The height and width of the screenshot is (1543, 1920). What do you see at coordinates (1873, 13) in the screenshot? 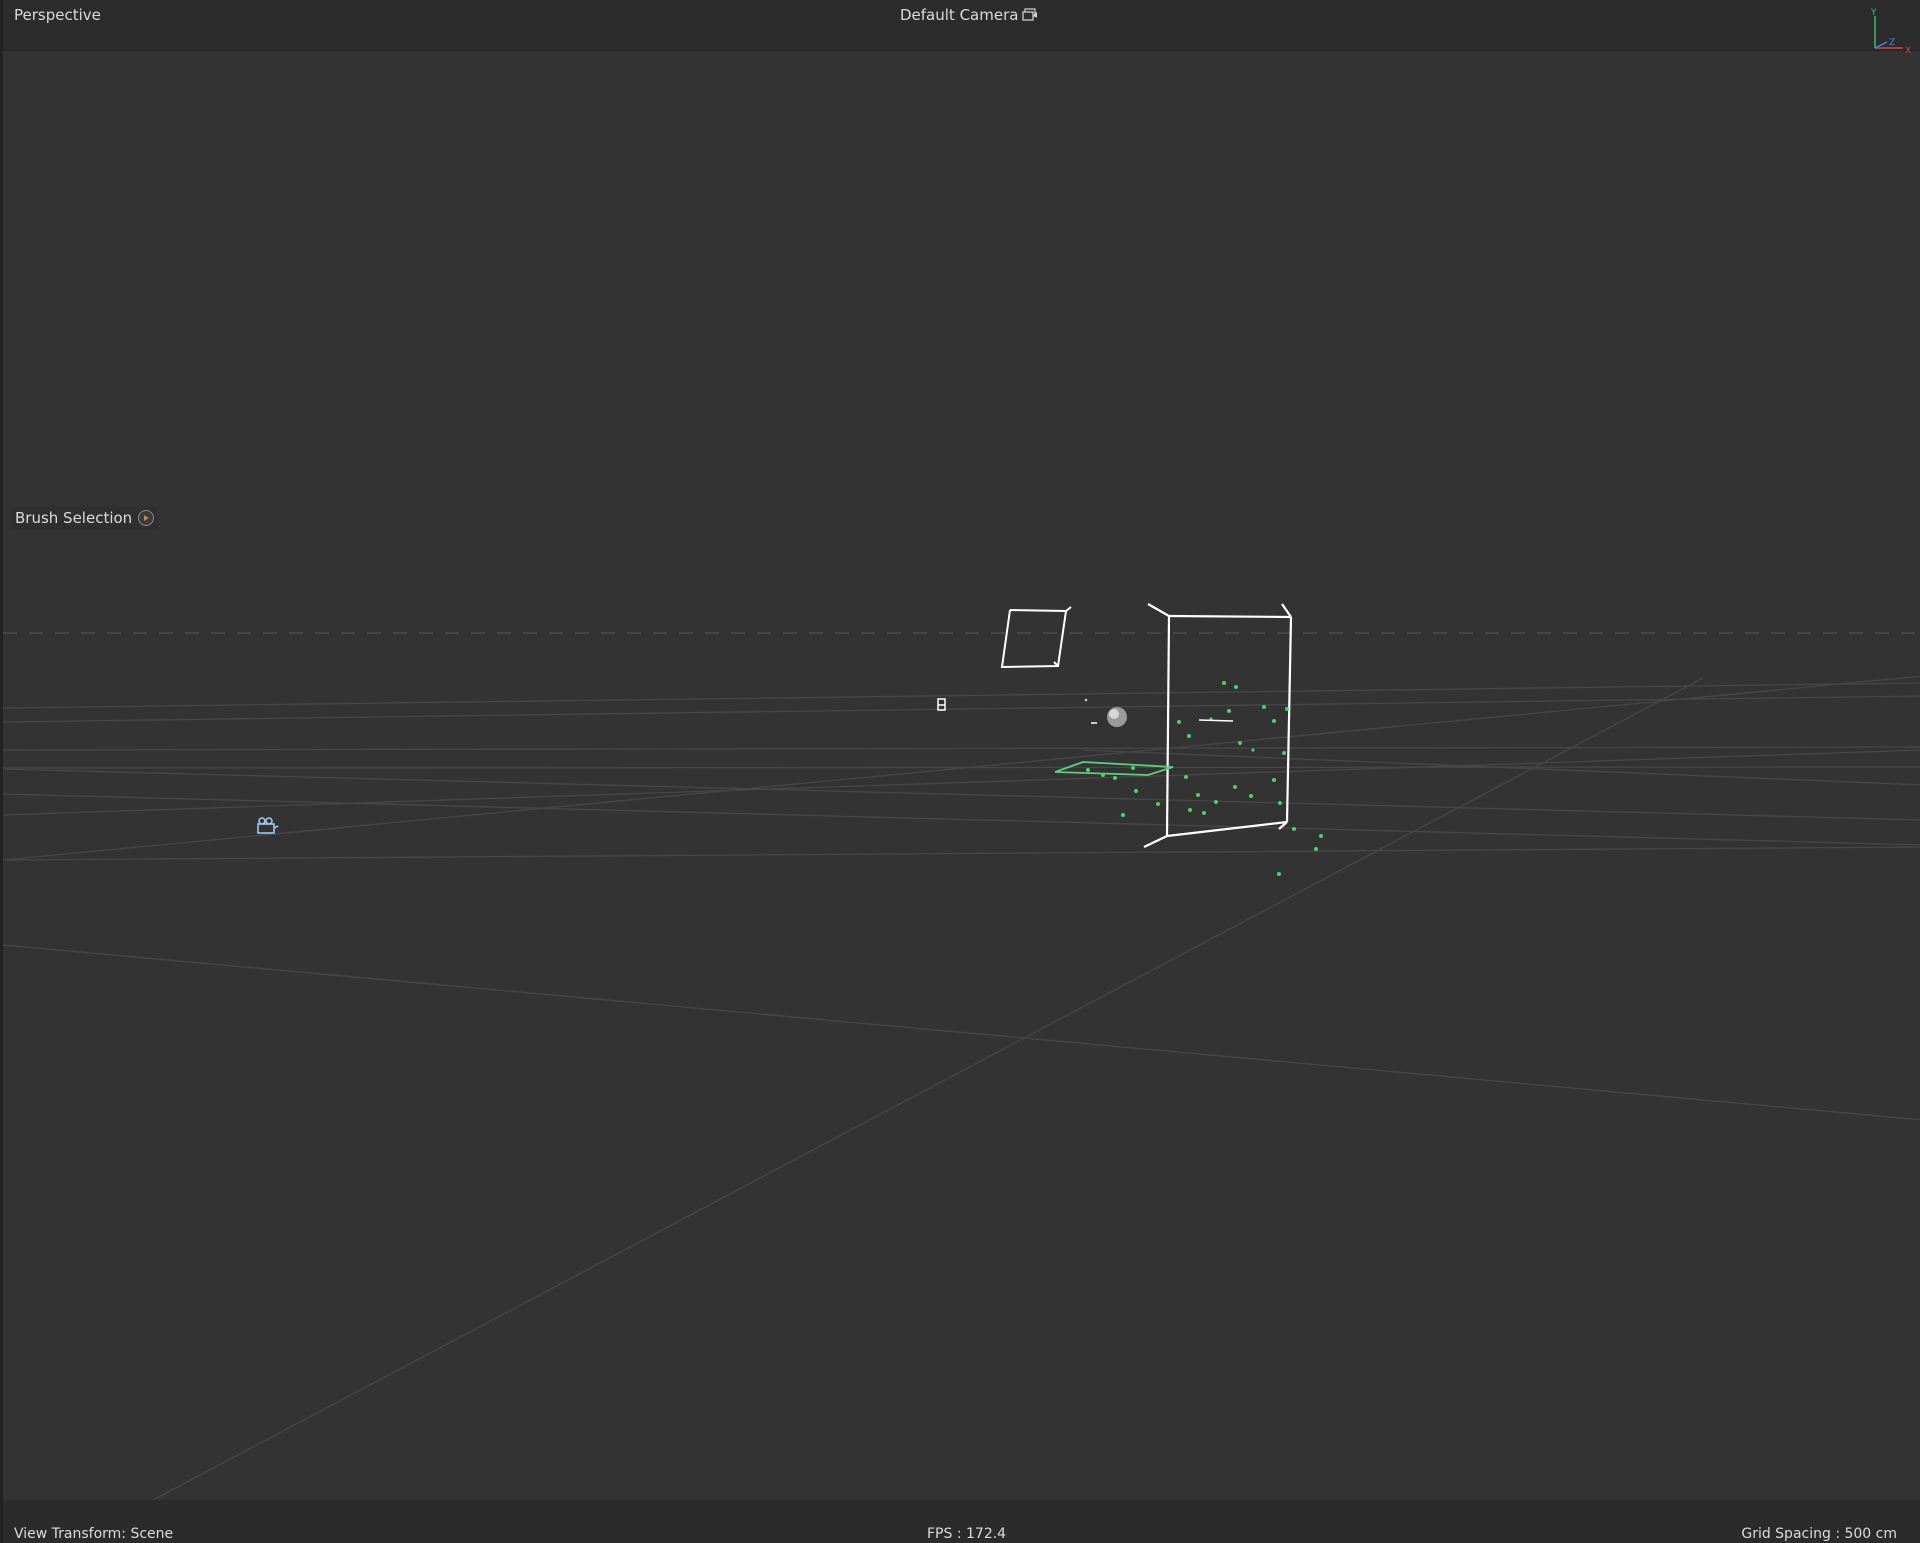
I see `axis-y-label: Y` at bounding box center [1873, 13].